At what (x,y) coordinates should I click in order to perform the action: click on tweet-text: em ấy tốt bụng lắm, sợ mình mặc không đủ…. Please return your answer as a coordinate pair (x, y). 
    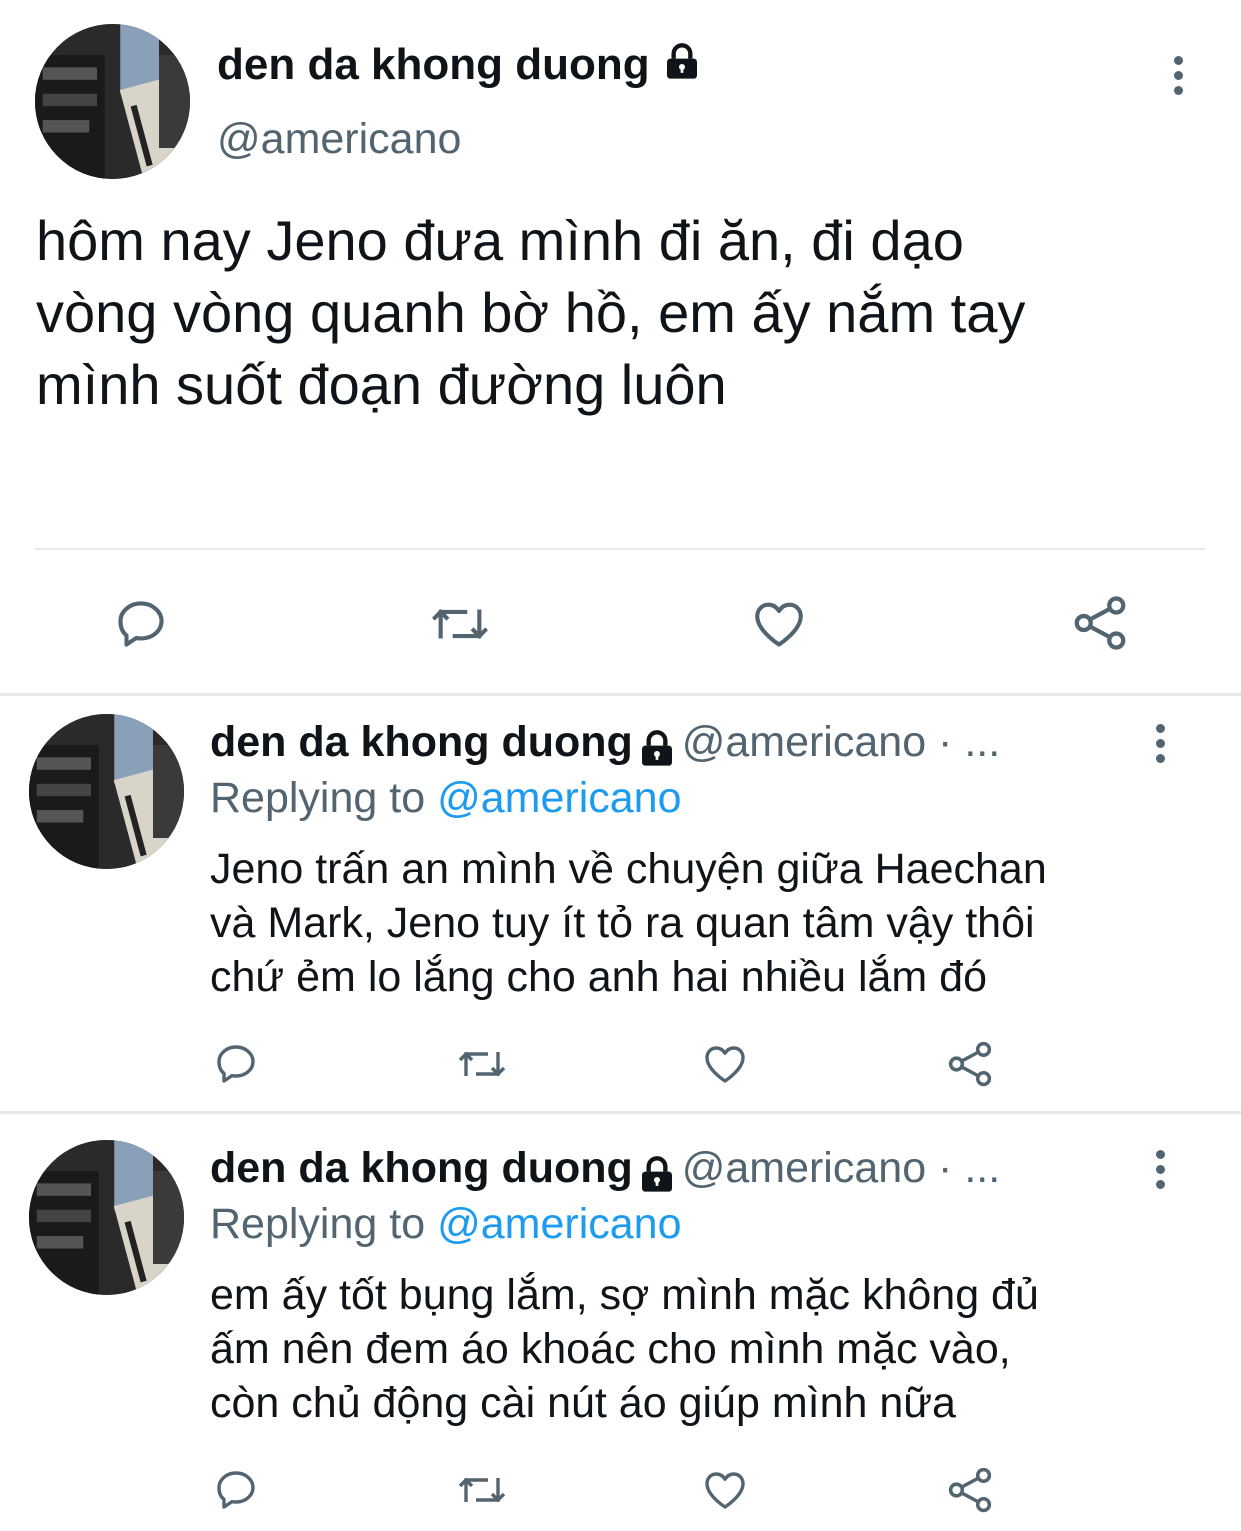
    Looking at the image, I should click on (624, 1349).